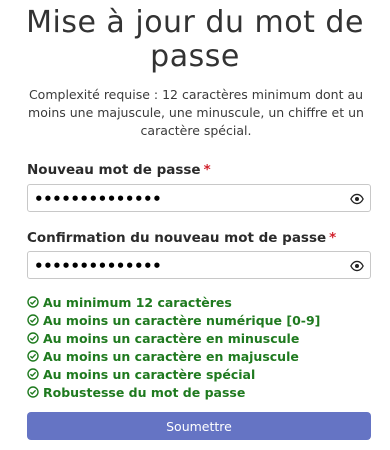  I want to click on page-title-line-2: passe, so click(195, 56).